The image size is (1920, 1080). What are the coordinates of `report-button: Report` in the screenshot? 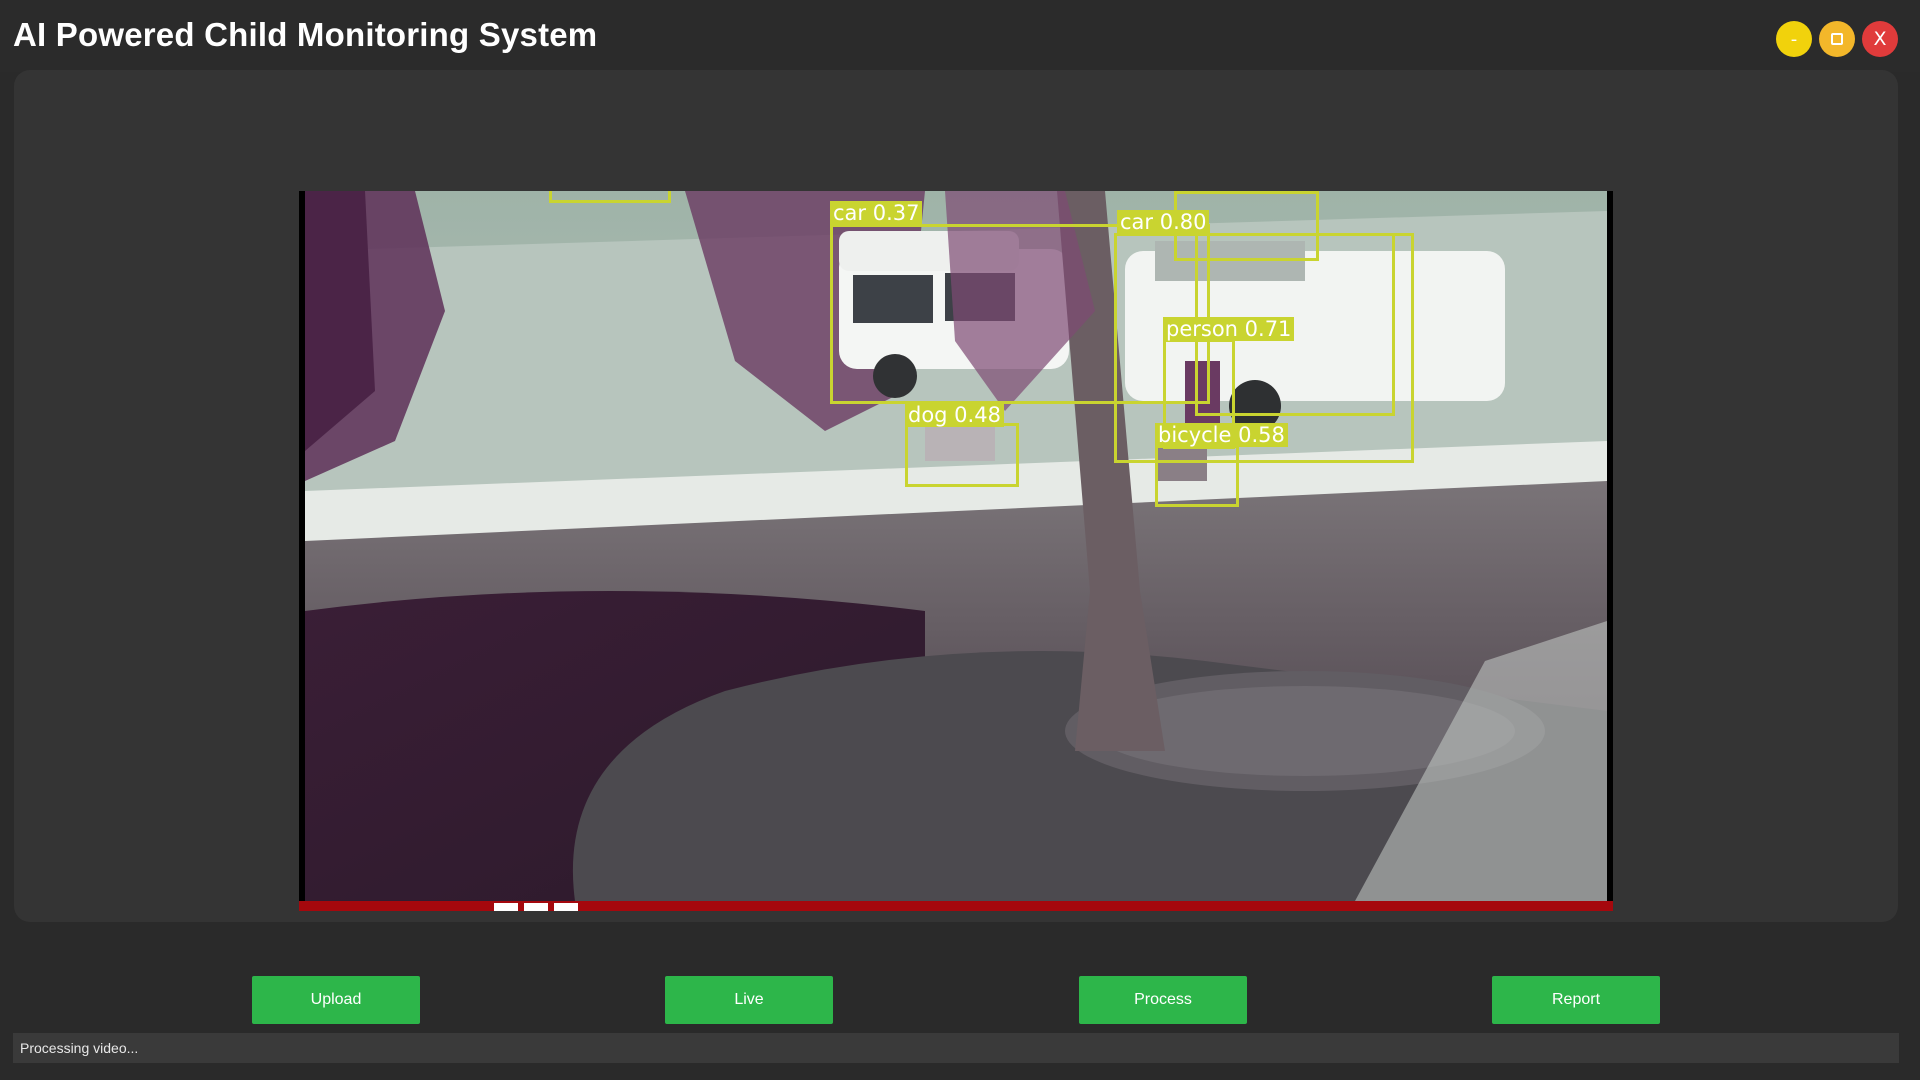 It's located at (1576, 1000).